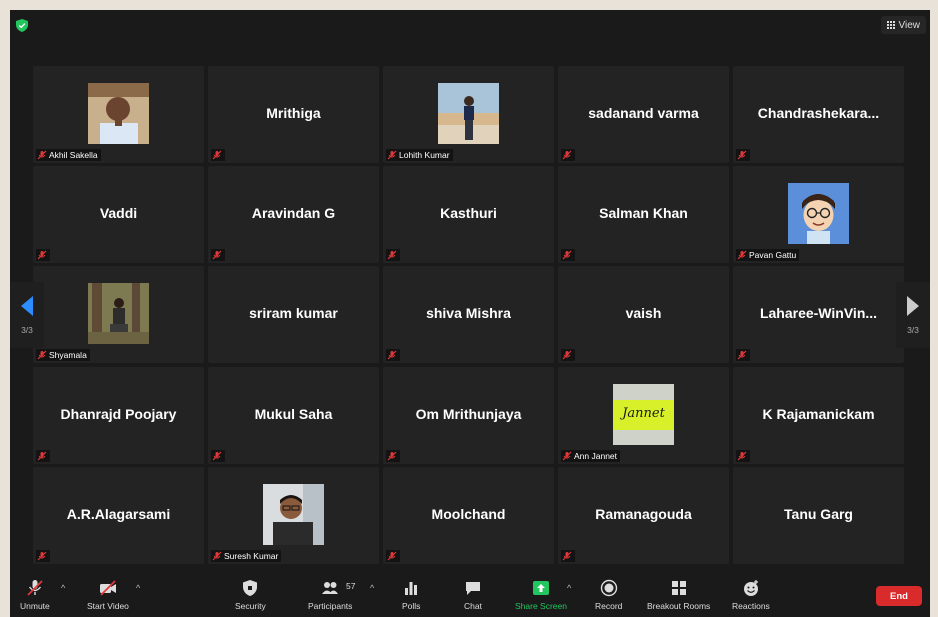  What do you see at coordinates (63, 588) in the screenshot?
I see `audio-options-caret-icon: ^` at bounding box center [63, 588].